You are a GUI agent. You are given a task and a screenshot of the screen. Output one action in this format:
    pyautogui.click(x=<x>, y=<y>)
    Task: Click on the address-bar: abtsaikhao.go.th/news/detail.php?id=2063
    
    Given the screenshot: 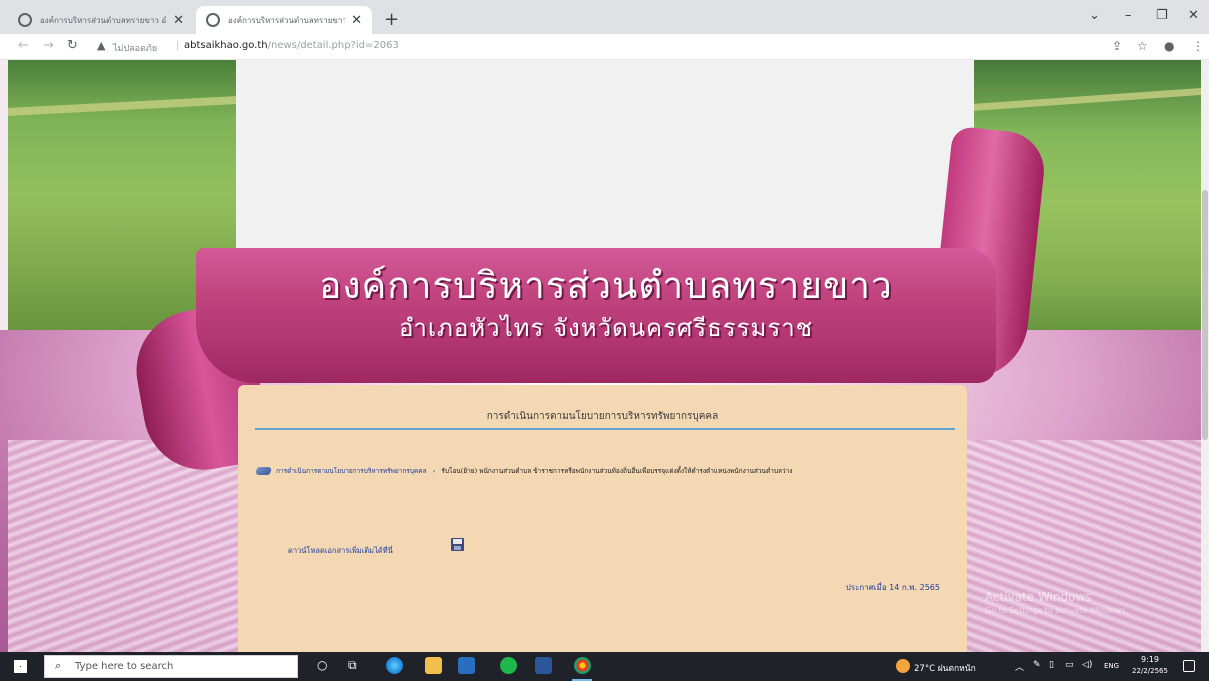 What is the action you would take?
    pyautogui.click(x=291, y=45)
    